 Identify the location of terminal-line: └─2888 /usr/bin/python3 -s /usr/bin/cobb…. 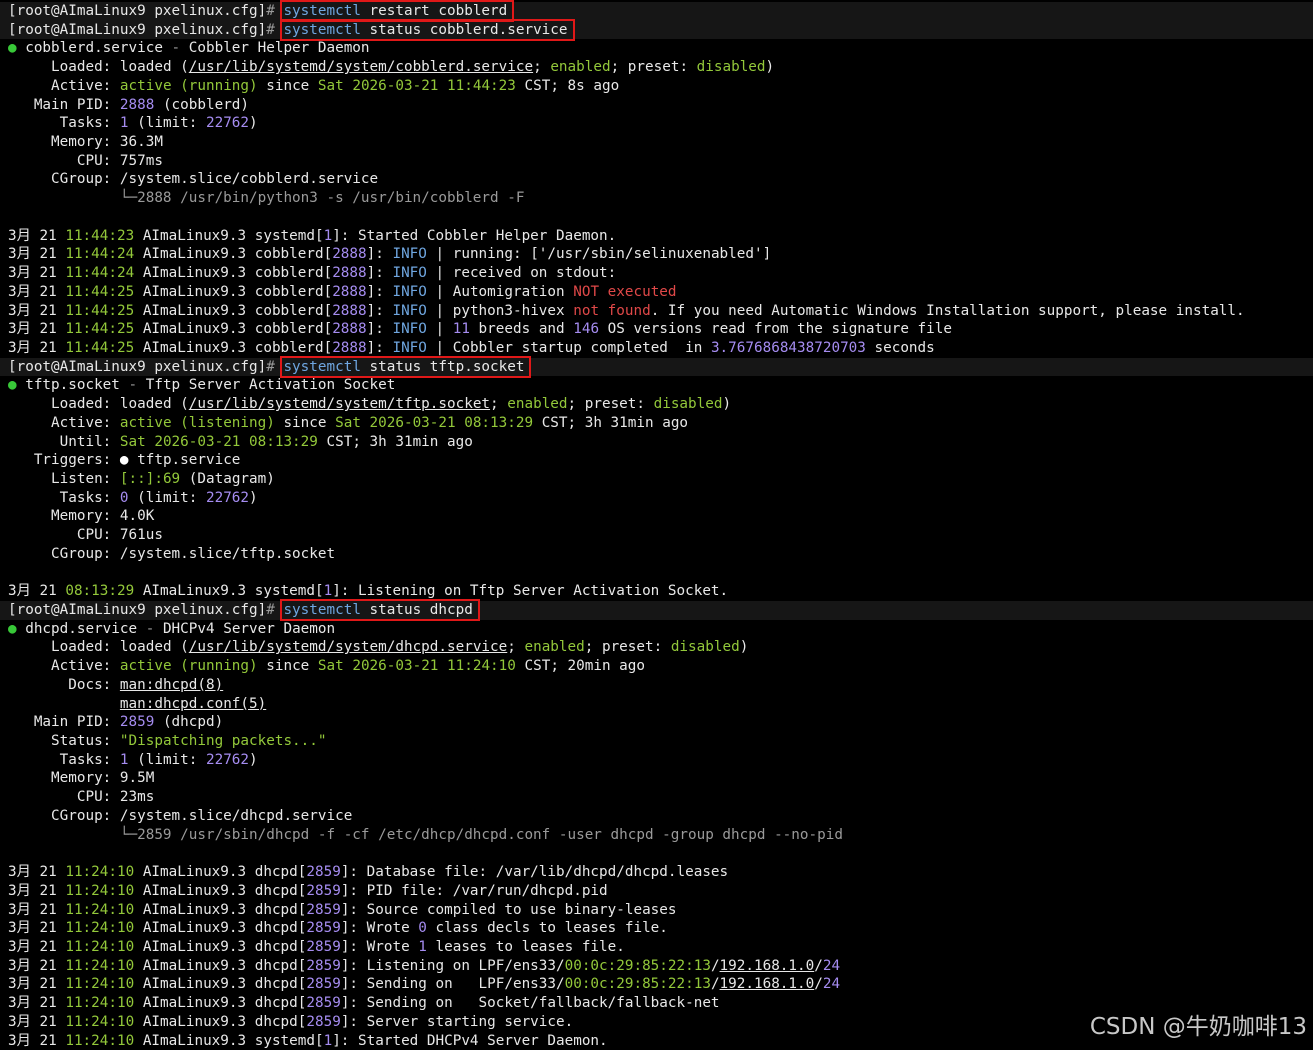
(660, 198).